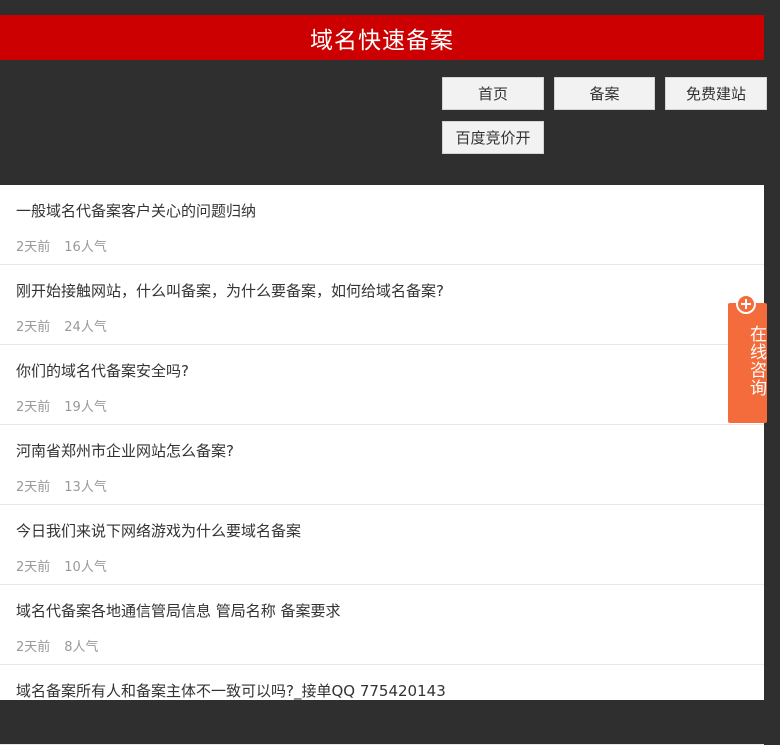  What do you see at coordinates (382, 705) in the screenshot?
I see `list-item: 域名备案所有人和备案主体不一致可以吗?_接单QQ 775420143` at bounding box center [382, 705].